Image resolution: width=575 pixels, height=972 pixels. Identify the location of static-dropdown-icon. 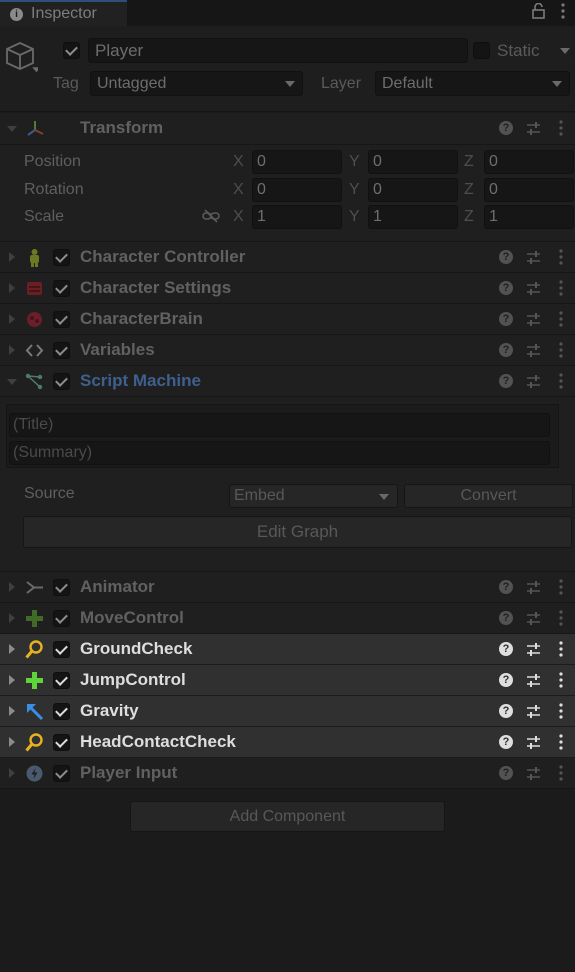
(565, 51).